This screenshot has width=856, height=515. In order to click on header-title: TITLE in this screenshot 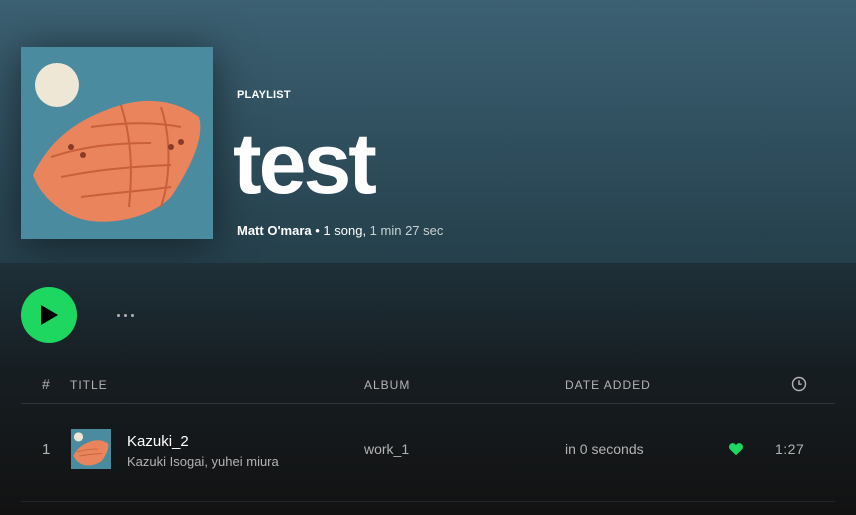, I will do `click(89, 385)`.